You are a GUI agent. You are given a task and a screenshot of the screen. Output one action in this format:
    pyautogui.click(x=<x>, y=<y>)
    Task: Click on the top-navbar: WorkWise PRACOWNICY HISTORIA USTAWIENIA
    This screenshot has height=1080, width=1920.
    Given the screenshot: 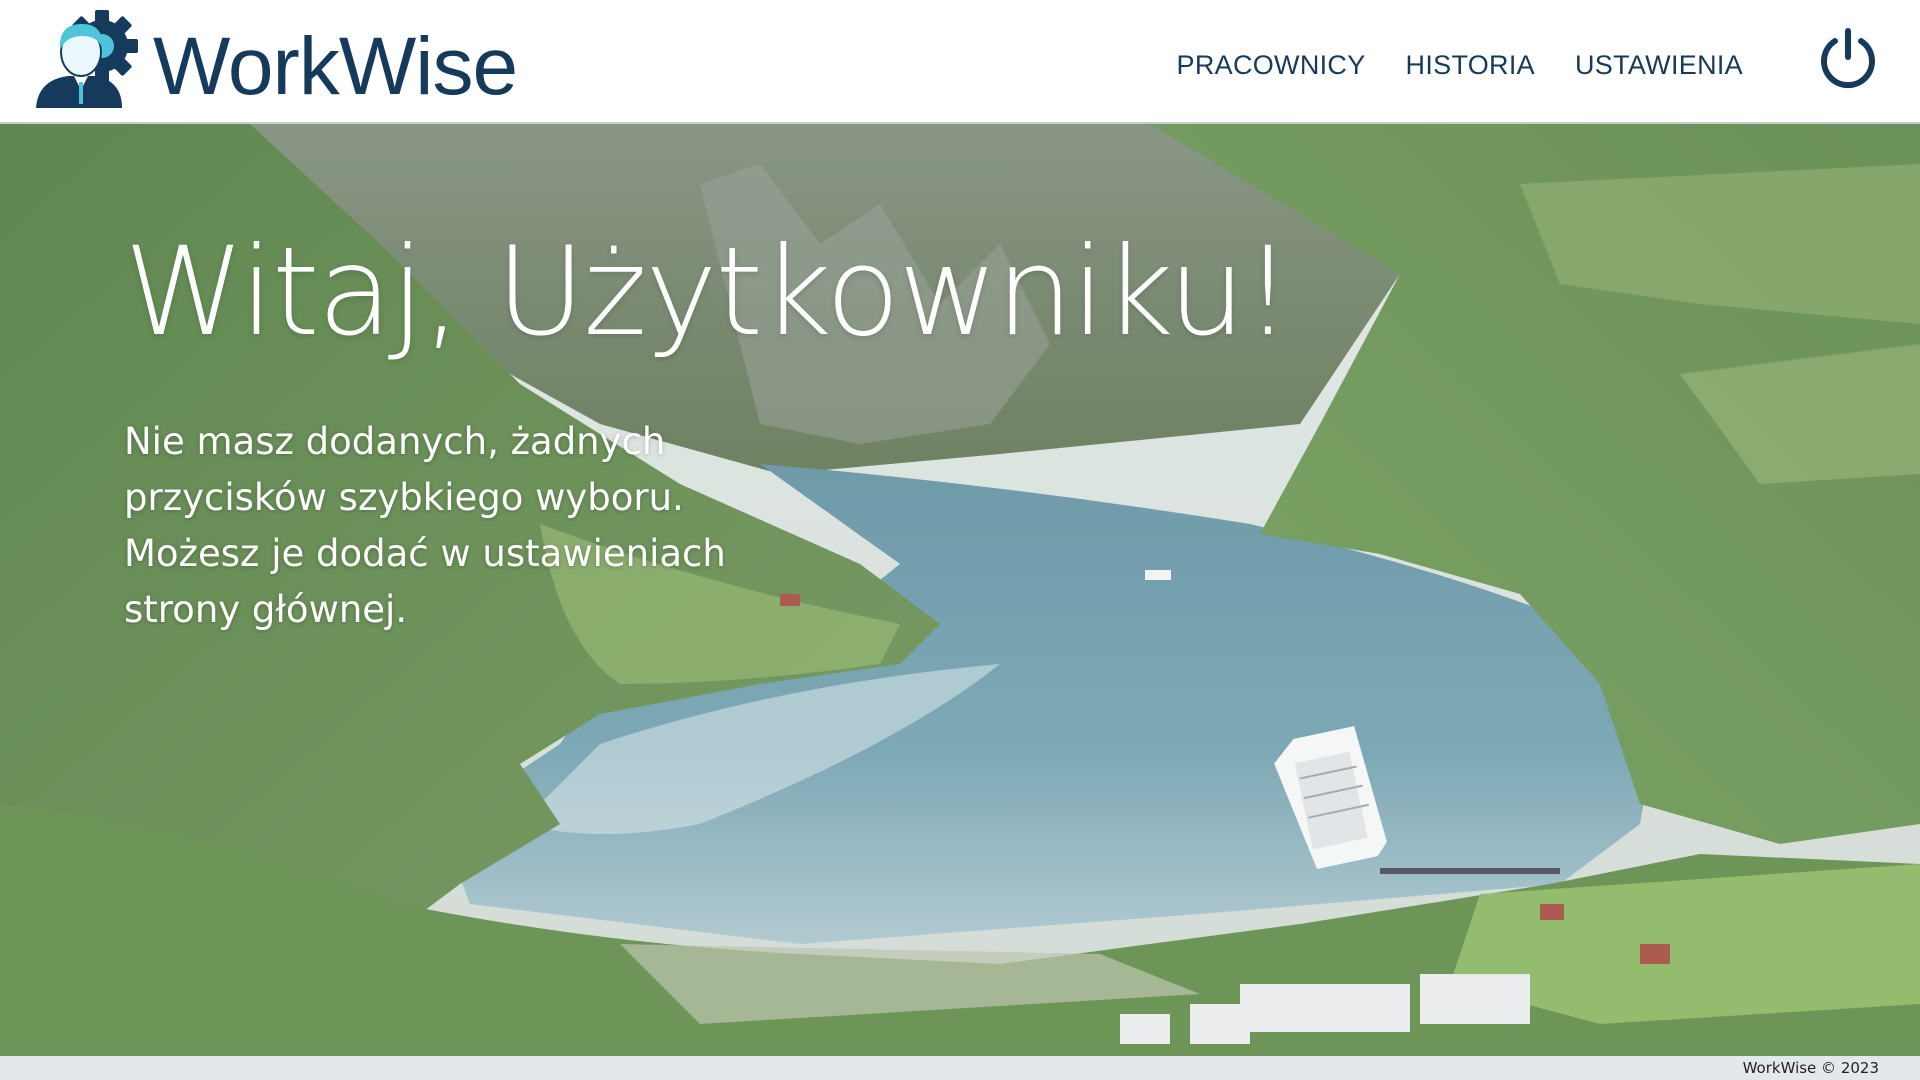 What is the action you would take?
    pyautogui.click(x=960, y=62)
    